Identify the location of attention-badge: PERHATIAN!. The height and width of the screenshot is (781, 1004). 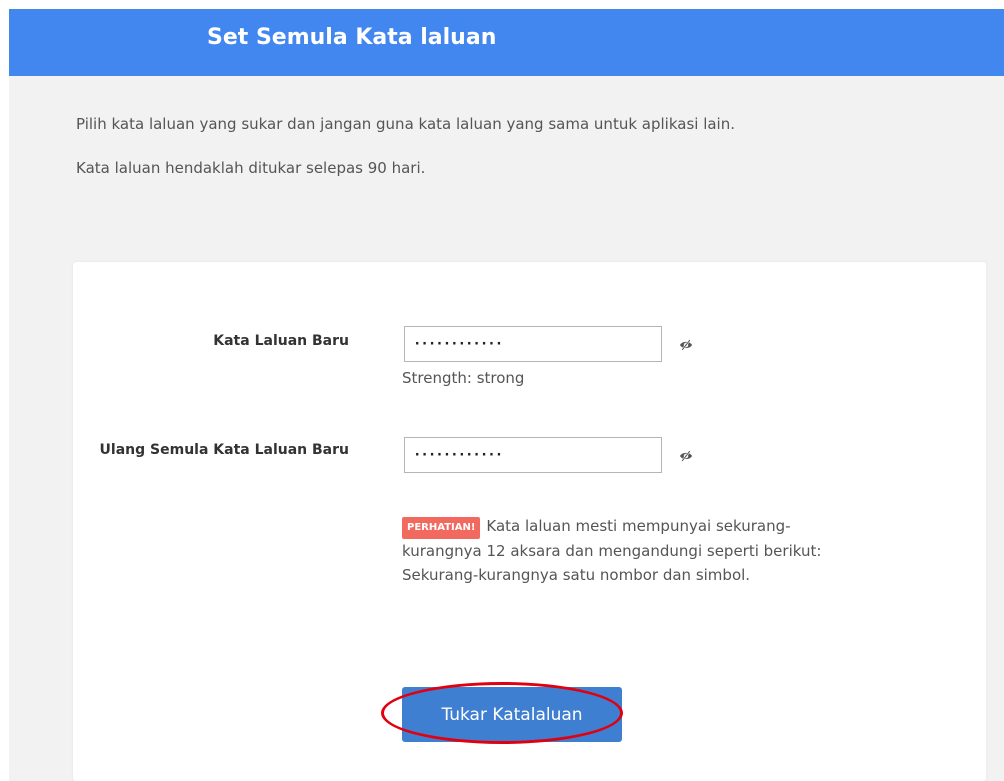
(441, 528).